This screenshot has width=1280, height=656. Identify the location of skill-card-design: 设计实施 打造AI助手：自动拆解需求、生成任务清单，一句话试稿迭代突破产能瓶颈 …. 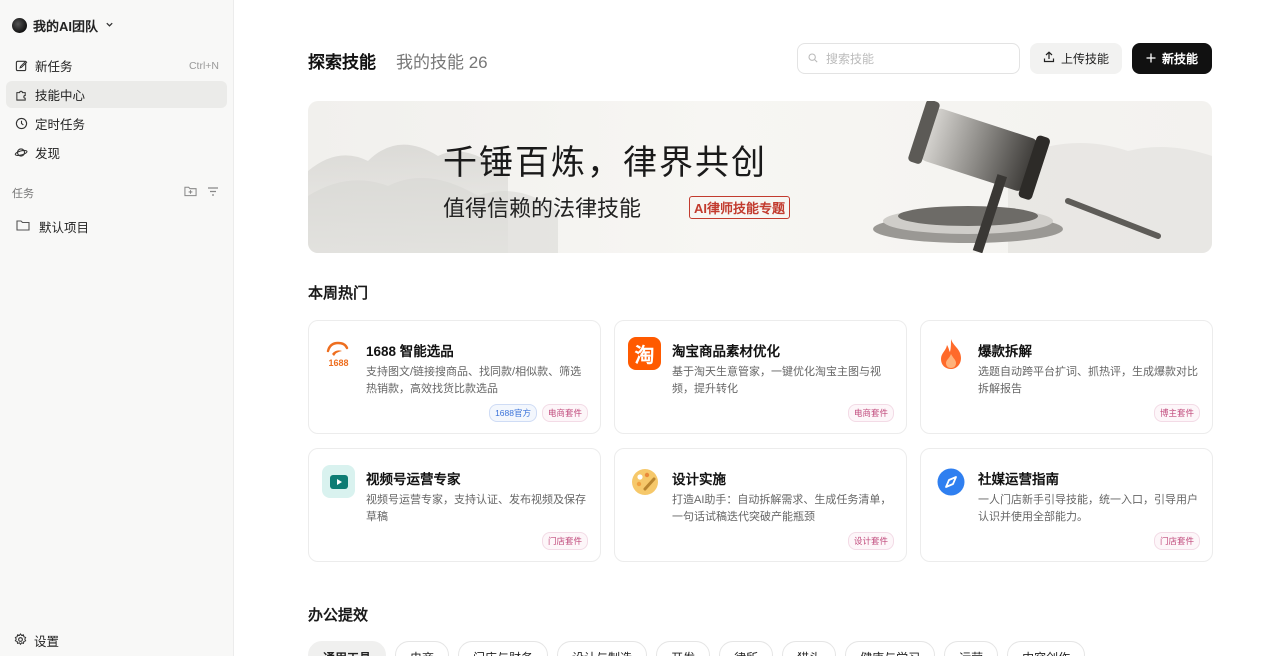
(760, 505).